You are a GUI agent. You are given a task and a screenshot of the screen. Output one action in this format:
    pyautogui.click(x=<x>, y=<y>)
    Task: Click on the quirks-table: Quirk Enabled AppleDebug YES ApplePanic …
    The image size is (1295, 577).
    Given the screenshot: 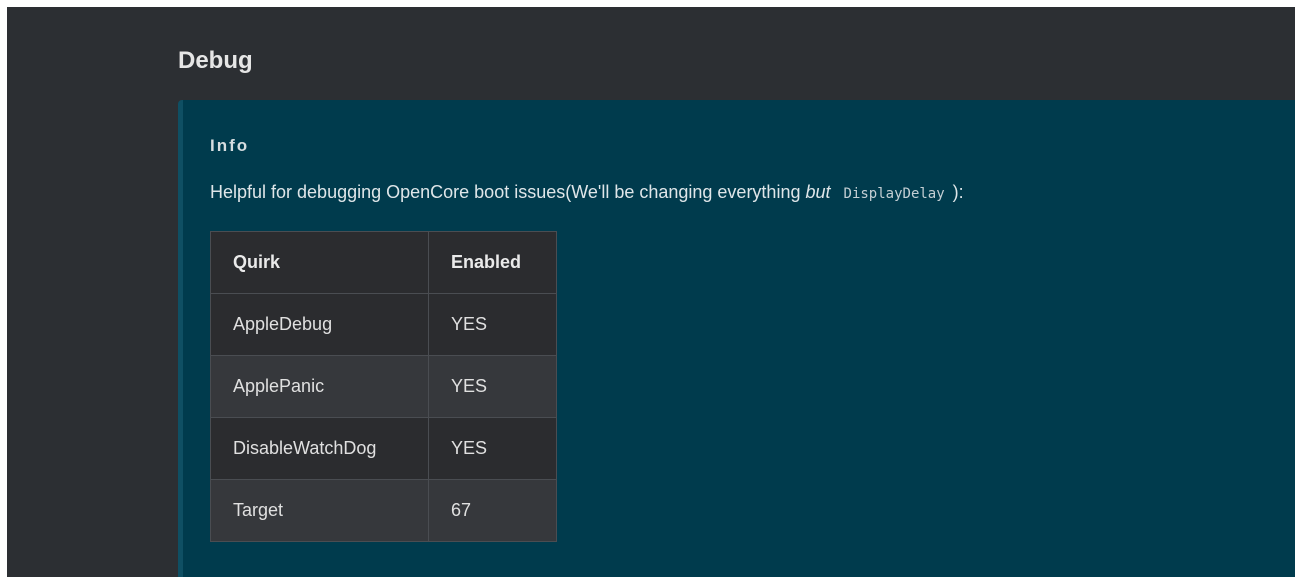 What is the action you would take?
    pyautogui.click(x=383, y=386)
    